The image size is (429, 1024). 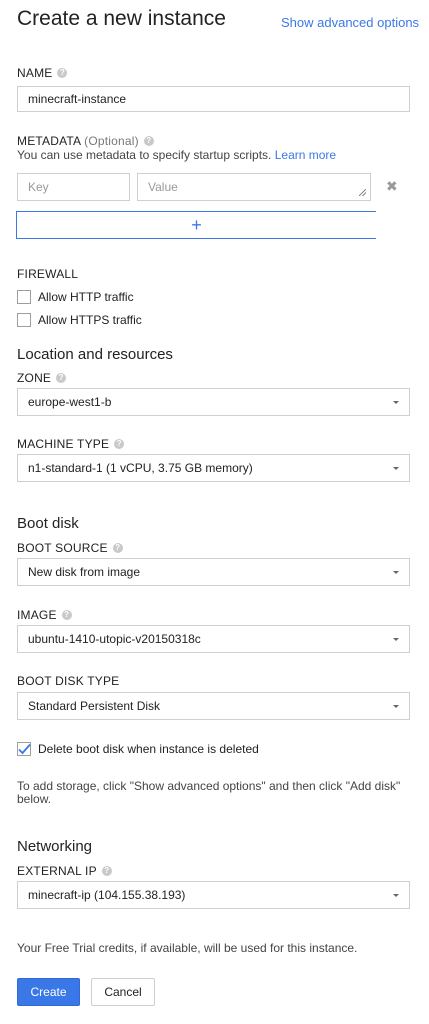 I want to click on external-ip-value: minecraft-ip (104.155.38.193), so click(x=107, y=895).